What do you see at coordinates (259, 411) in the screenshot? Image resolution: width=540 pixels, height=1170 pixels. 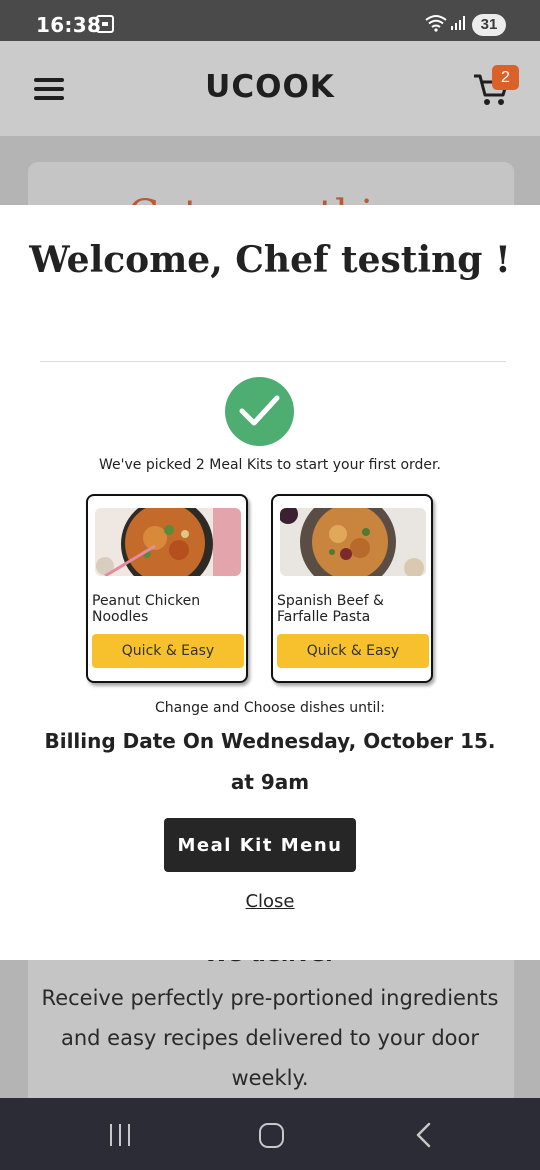 I see `check-circle-icon` at bounding box center [259, 411].